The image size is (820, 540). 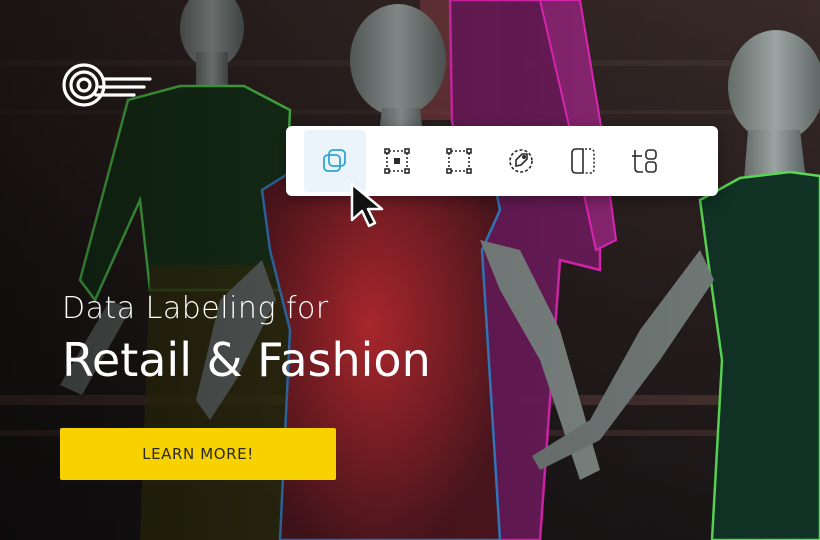 I want to click on tool-split-frame, so click(x=583, y=161).